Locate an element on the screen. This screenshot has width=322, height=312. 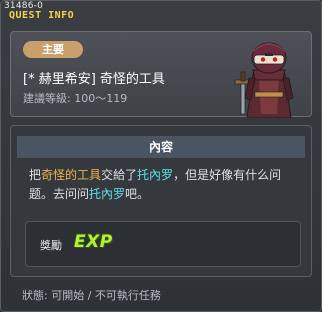
window-title: QUEST INFO is located at coordinates (41, 15).